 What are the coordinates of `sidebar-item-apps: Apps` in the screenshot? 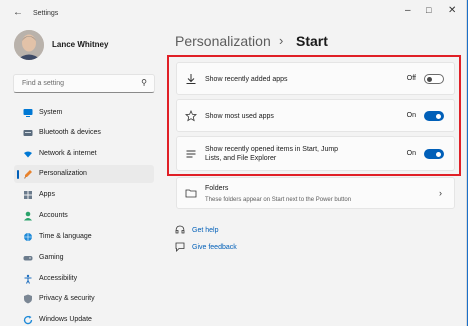 It's located at (84, 195).